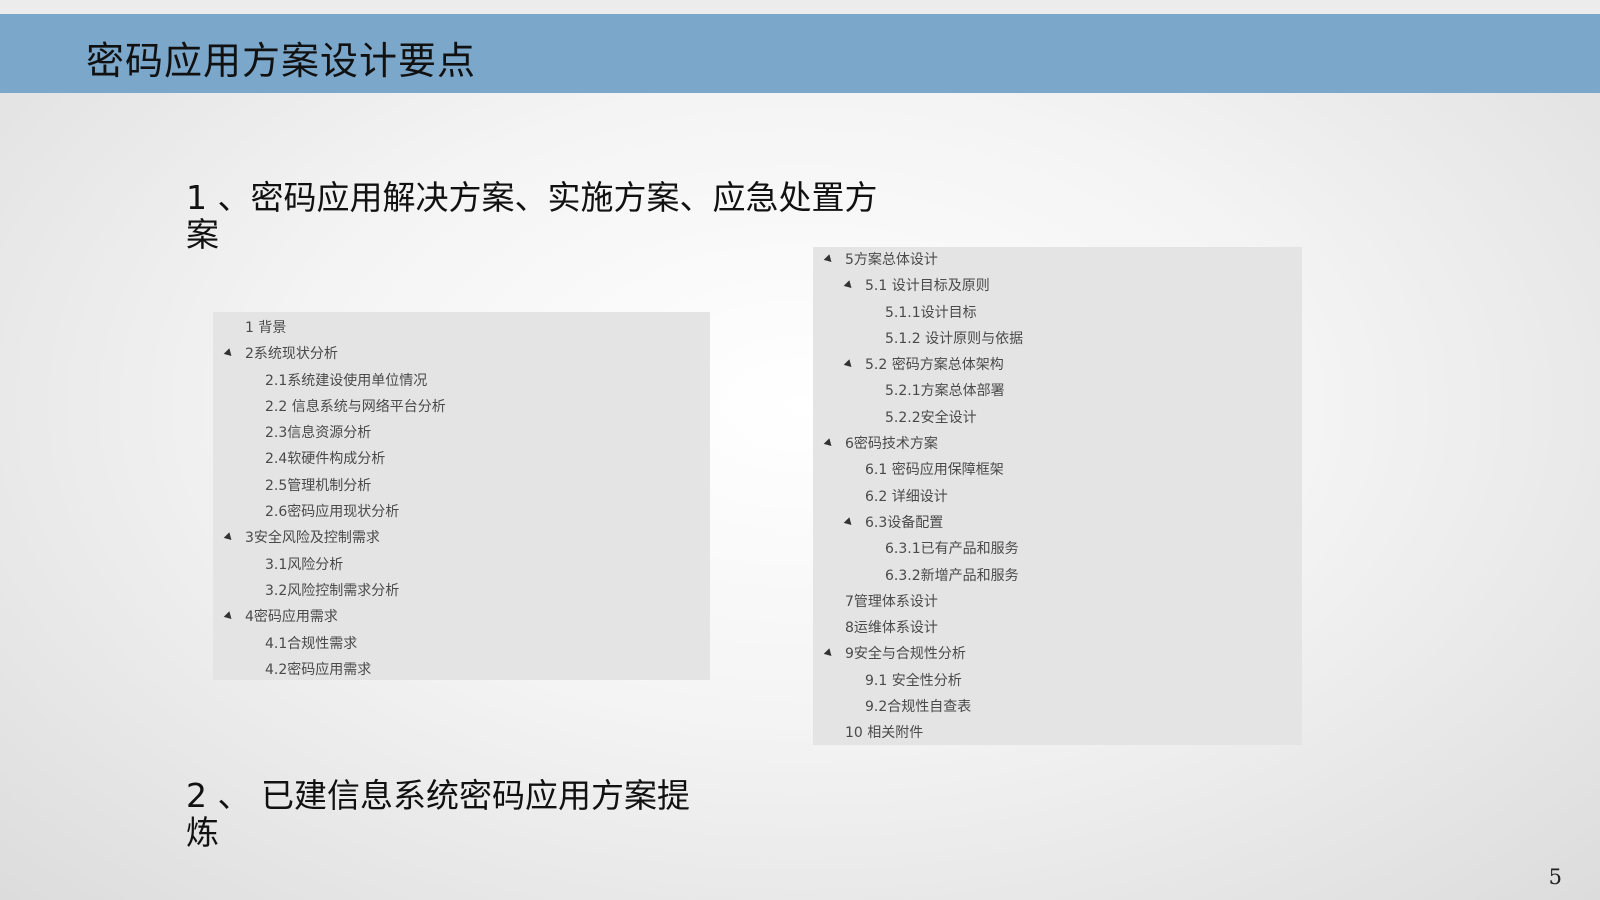  What do you see at coordinates (1057, 654) in the screenshot?
I see `toc-item: 9安全与合规性分析` at bounding box center [1057, 654].